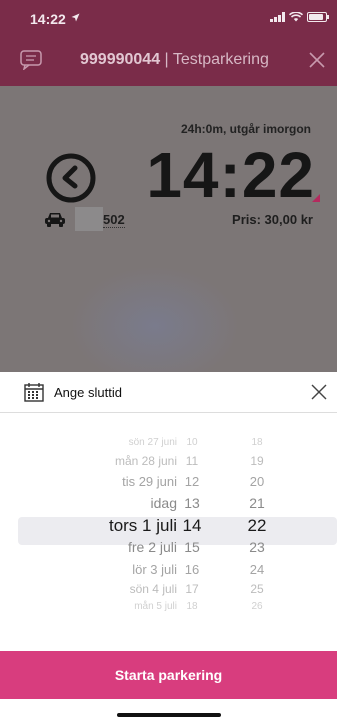  I want to click on picker-date: tors 1 juli, so click(142, 525).